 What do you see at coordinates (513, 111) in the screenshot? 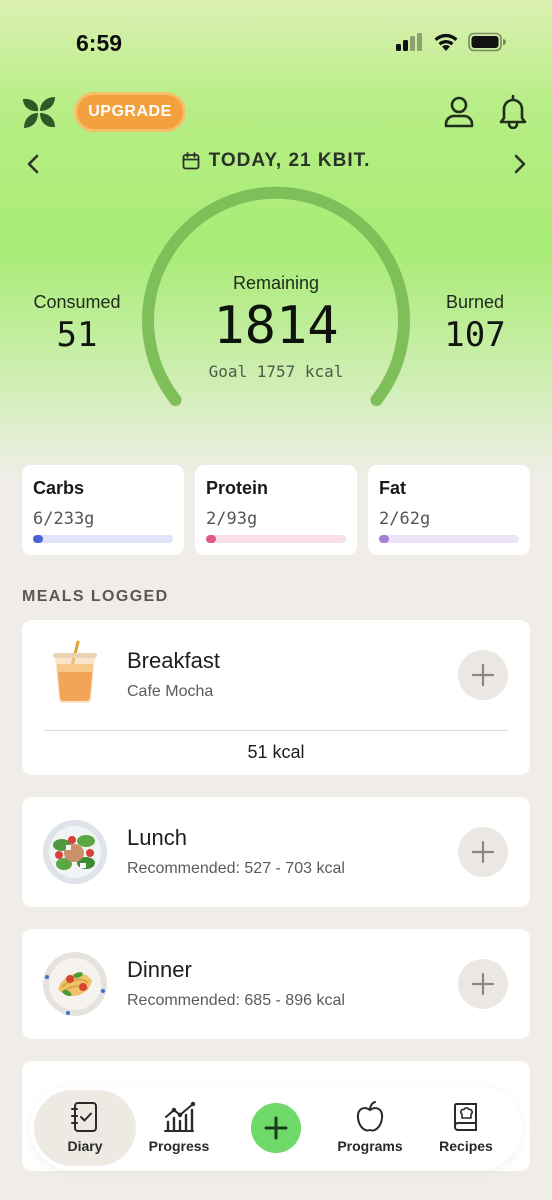
I see `bell-icon` at bounding box center [513, 111].